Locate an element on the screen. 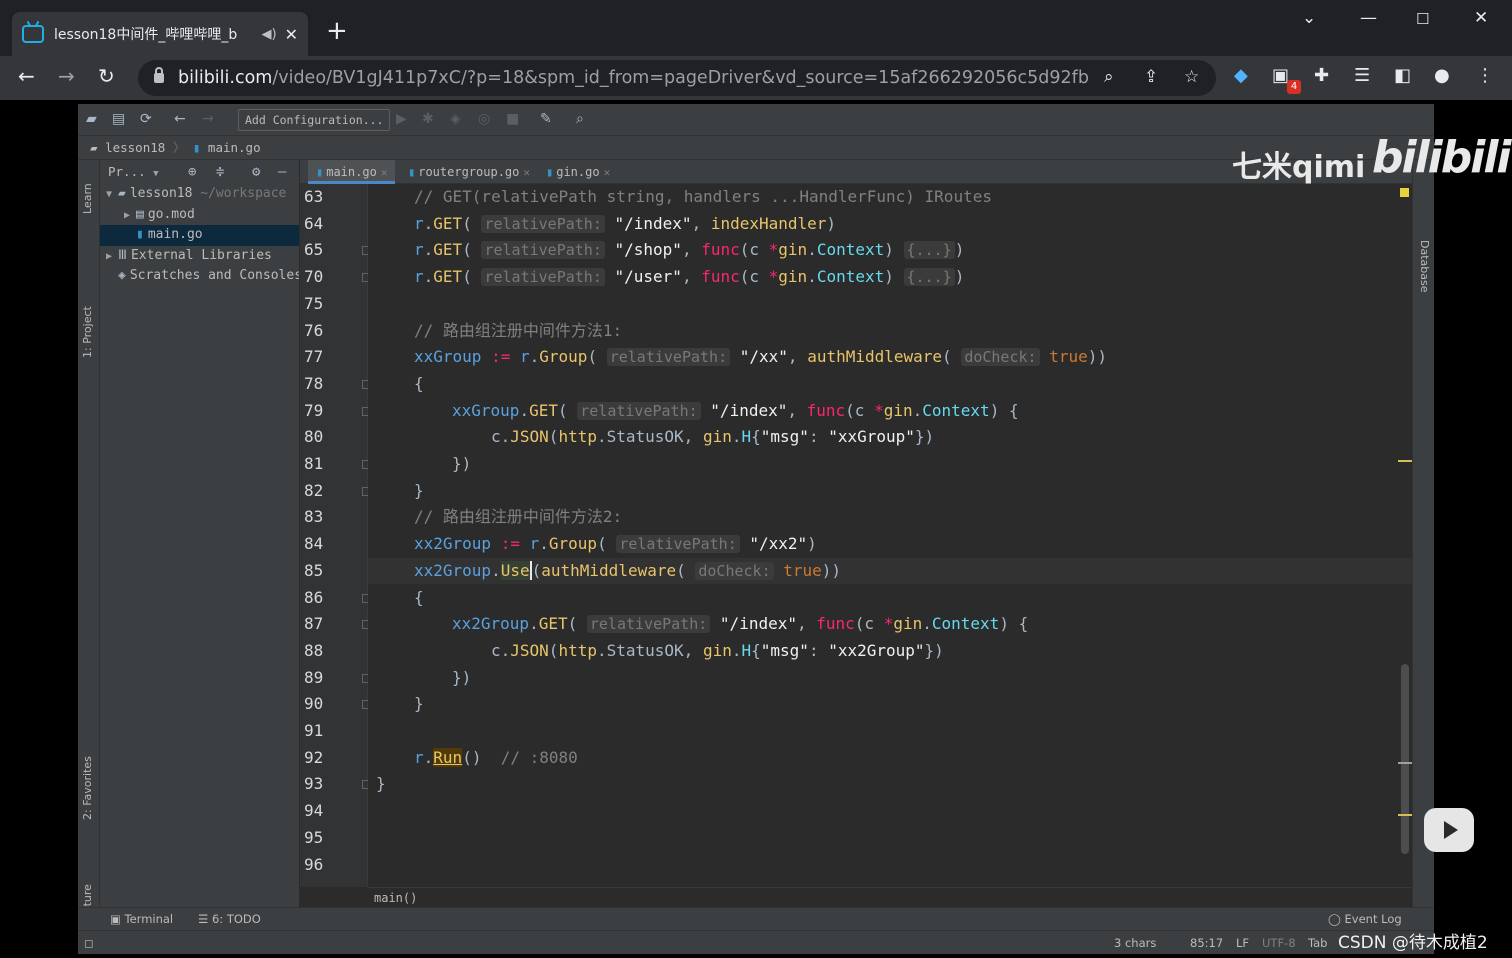 This screenshot has width=1512, height=958. line-number: 77 is located at coordinates (324, 357).